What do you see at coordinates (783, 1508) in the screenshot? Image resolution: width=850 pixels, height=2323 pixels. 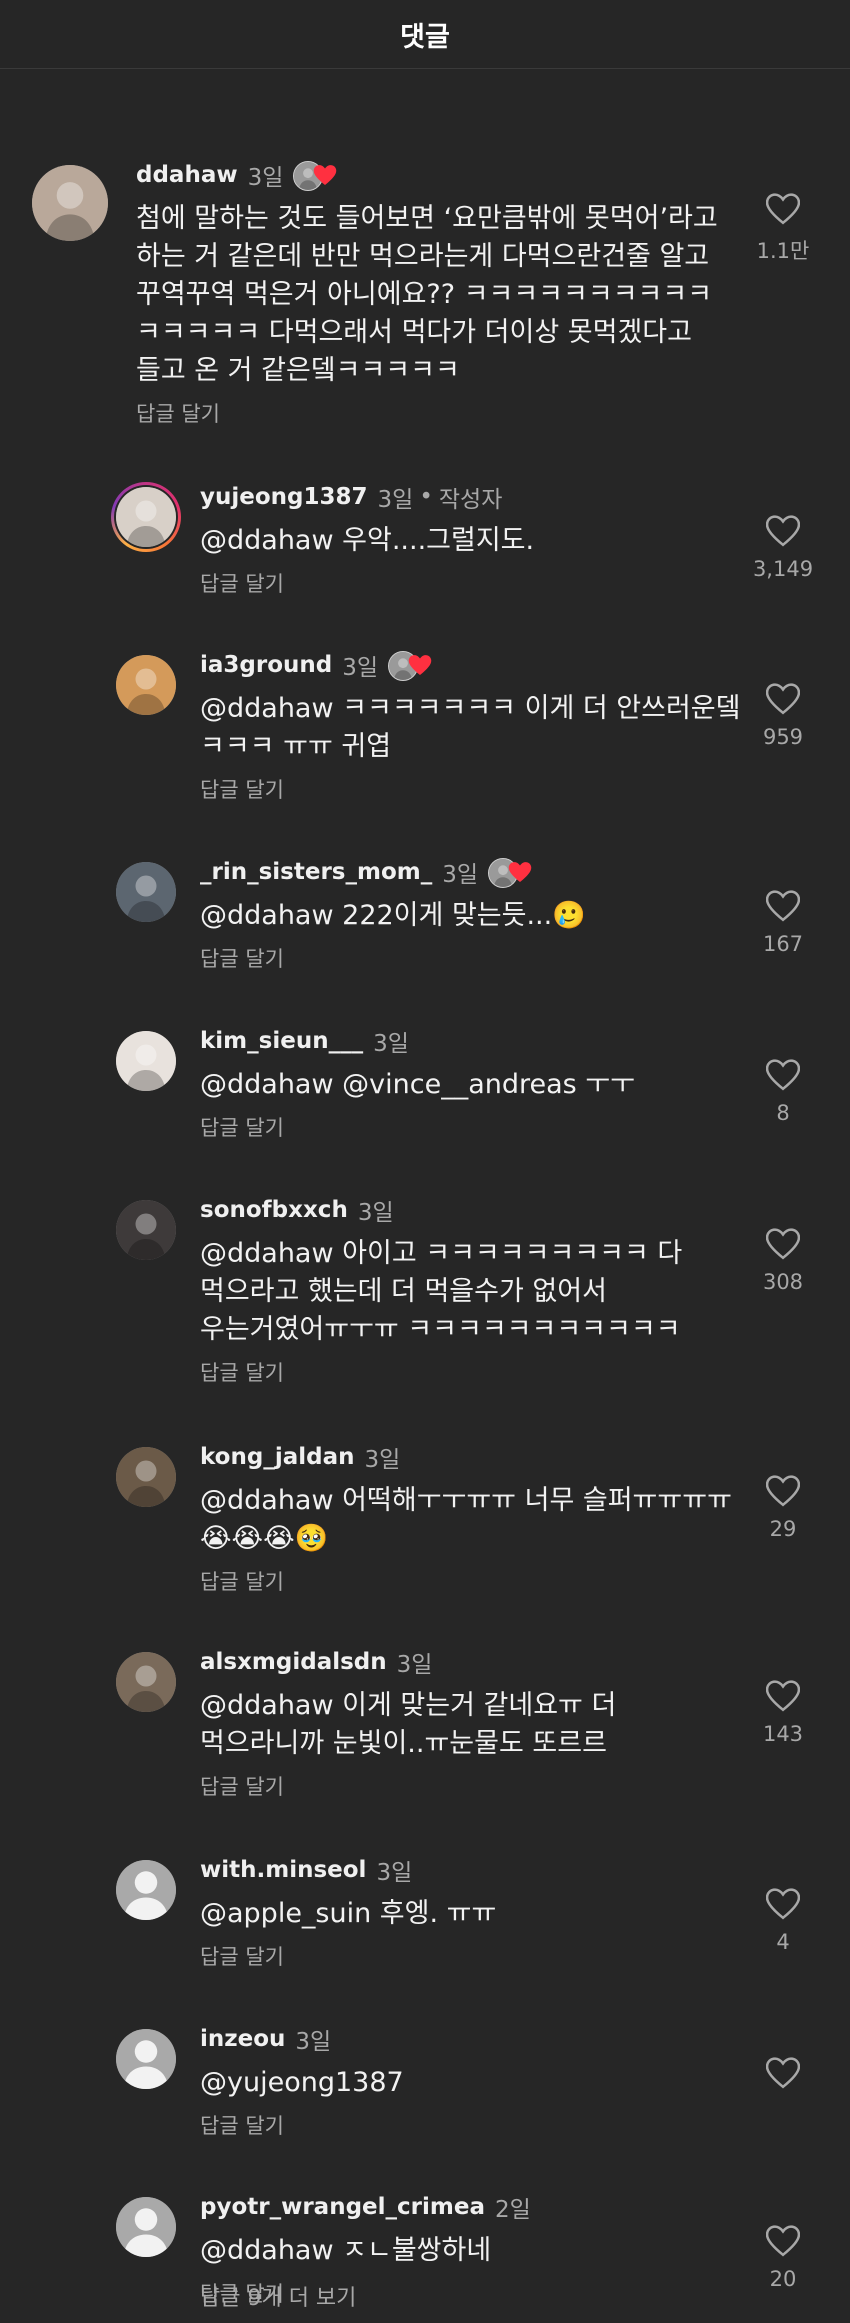 I see `like-column: 29` at bounding box center [783, 1508].